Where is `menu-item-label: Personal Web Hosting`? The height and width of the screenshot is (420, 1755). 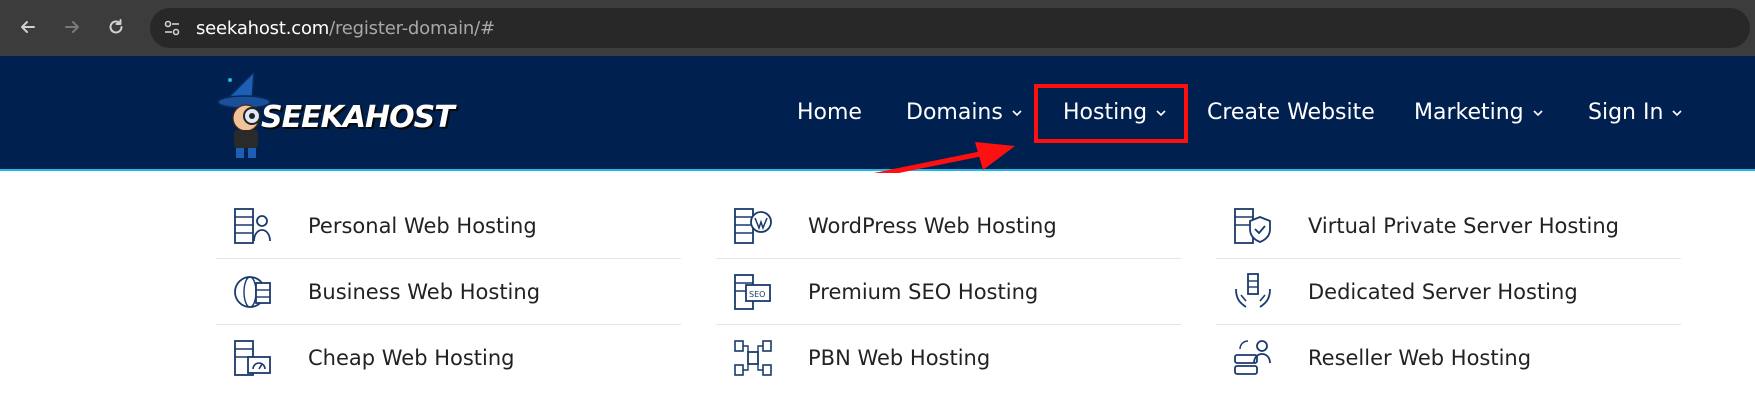
menu-item-label: Personal Web Hosting is located at coordinates (422, 225).